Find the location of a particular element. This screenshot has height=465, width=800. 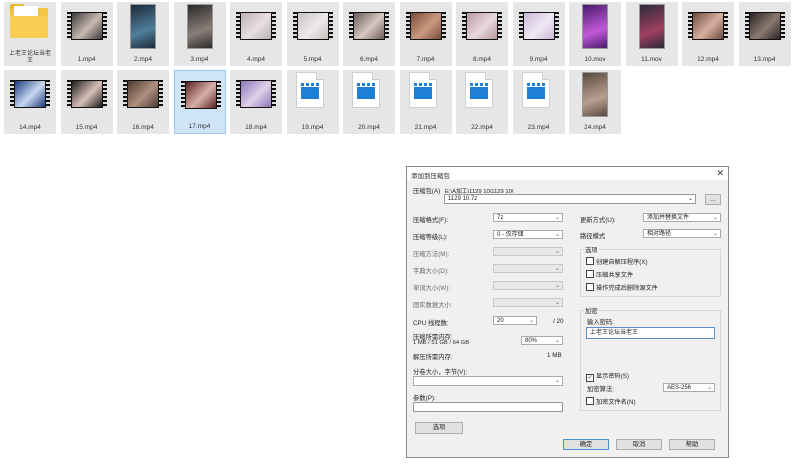

sfx-checkbox: 创建自解压程序(X) is located at coordinates (617, 261).